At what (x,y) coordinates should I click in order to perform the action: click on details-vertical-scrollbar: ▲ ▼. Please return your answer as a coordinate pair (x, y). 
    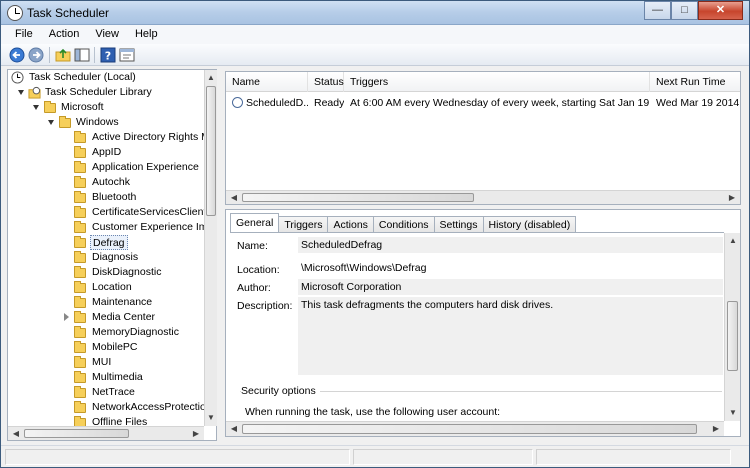
    Looking at the image, I should click on (732, 327).